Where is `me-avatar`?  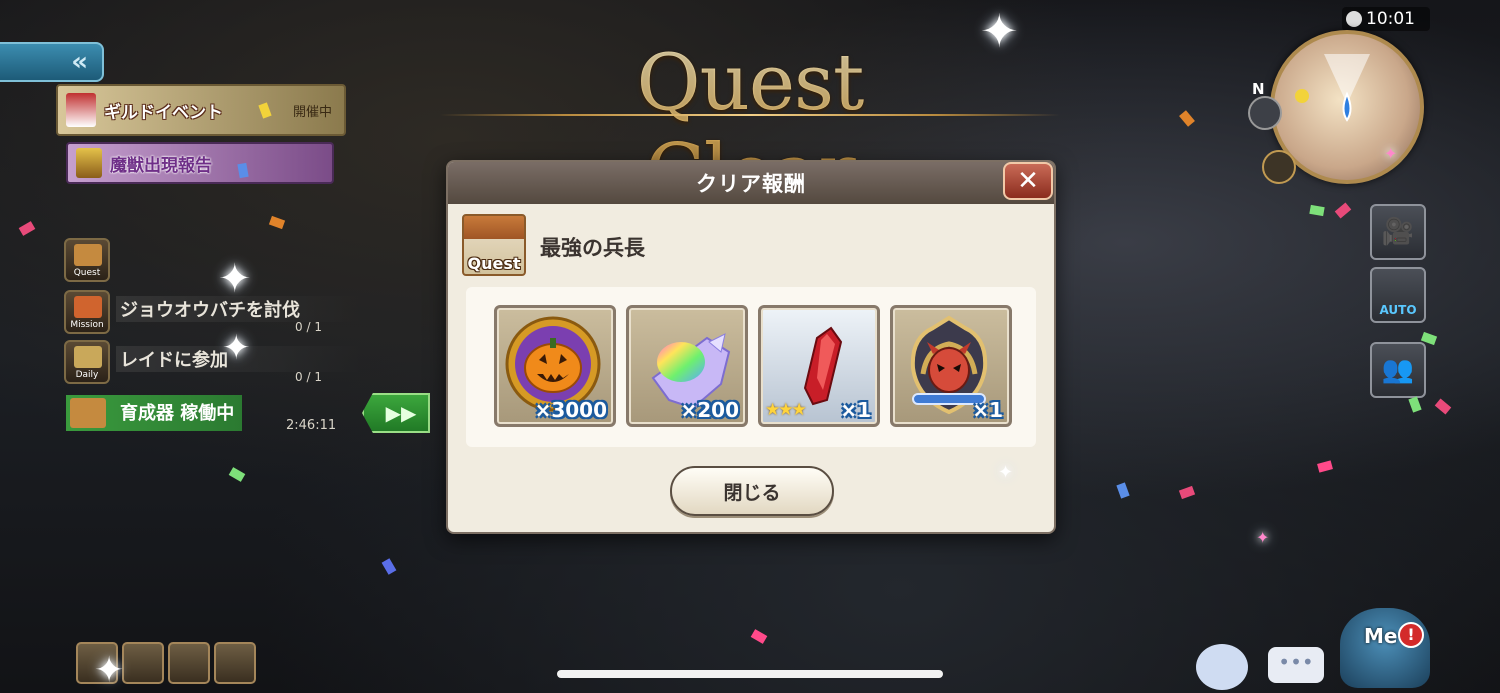 me-avatar is located at coordinates (1385, 648).